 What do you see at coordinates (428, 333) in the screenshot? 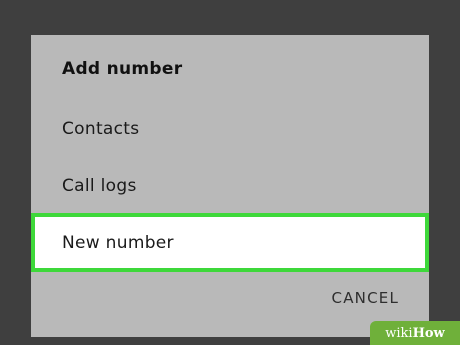
I see `watermark-how: How` at bounding box center [428, 333].